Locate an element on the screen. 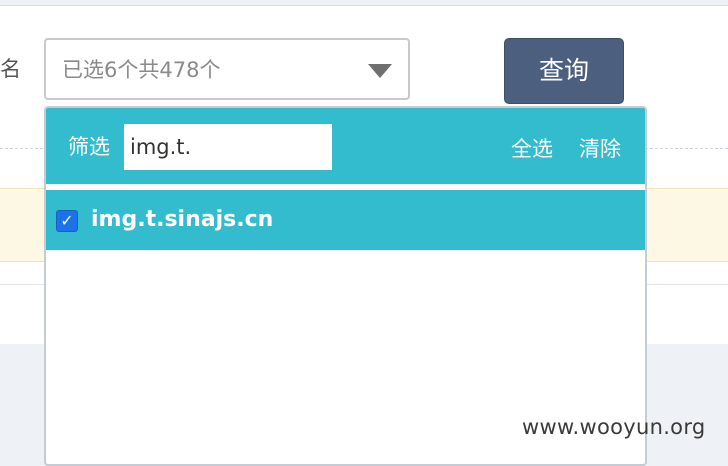  dropdown-header: 筛选 全选 清除 is located at coordinates (345, 146).